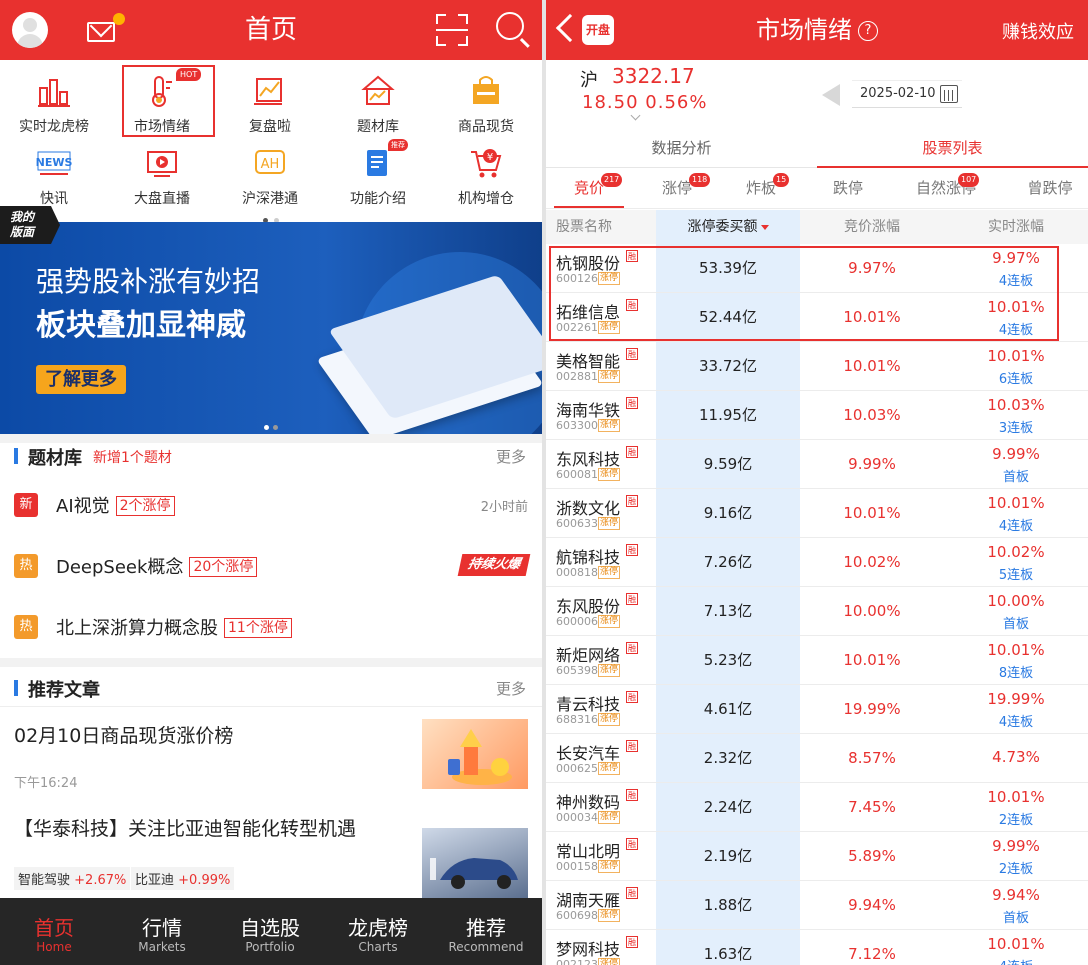  I want to click on stock-code: 600081, so click(577, 474).